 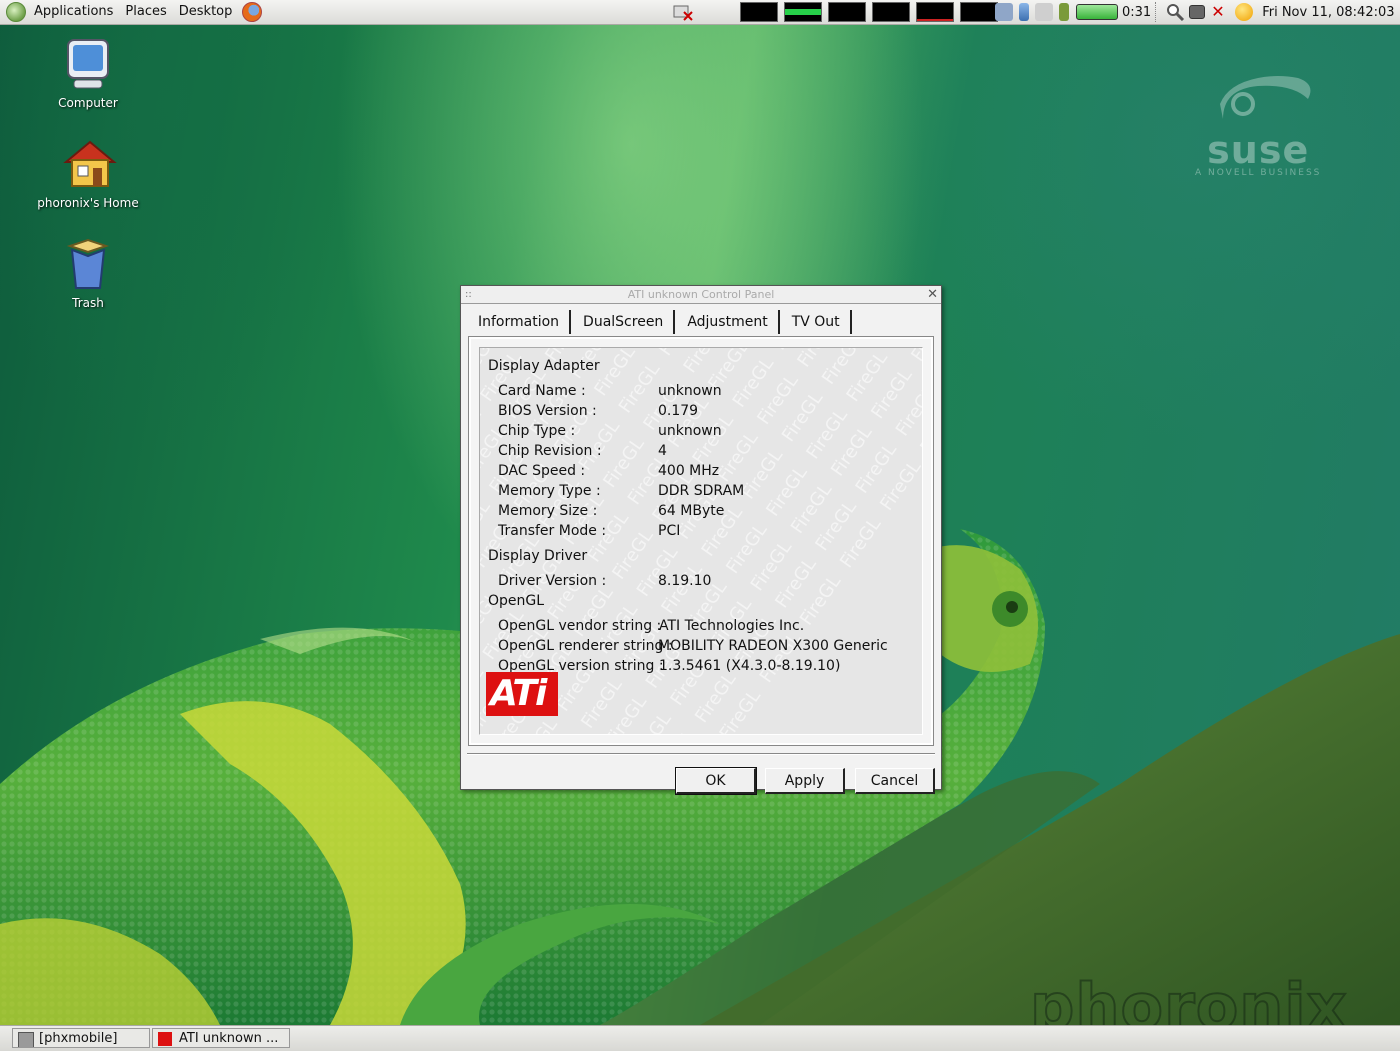 I want to click on search-icon, so click(x=1174, y=12).